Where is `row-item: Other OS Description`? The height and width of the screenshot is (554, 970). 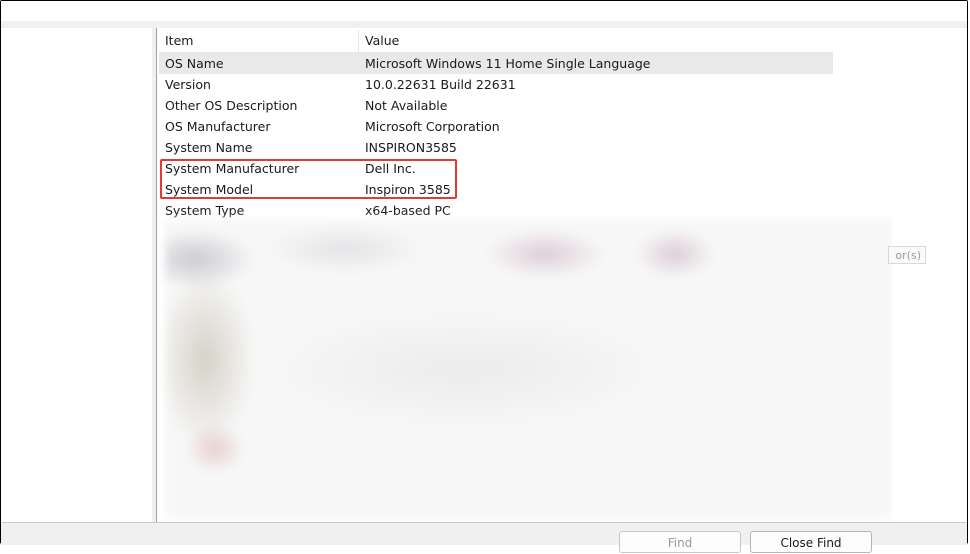 row-item: Other OS Description is located at coordinates (231, 105).